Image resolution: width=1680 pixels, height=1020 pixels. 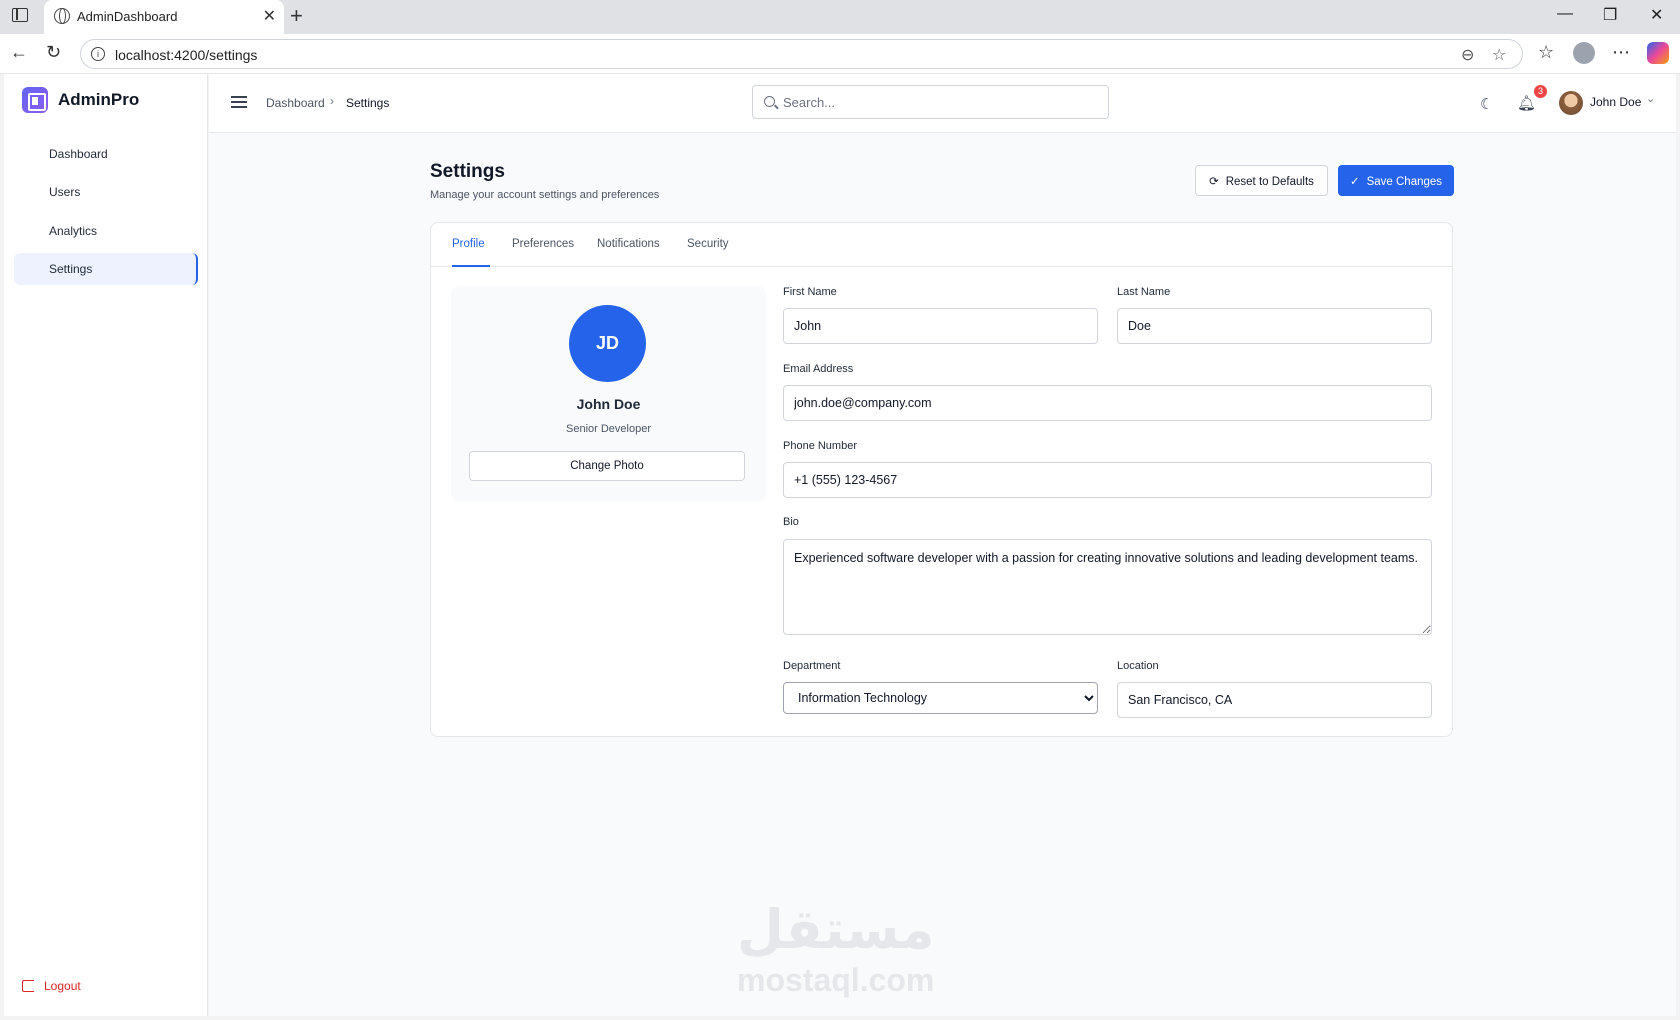 I want to click on logout-button: Logout, so click(x=51, y=986).